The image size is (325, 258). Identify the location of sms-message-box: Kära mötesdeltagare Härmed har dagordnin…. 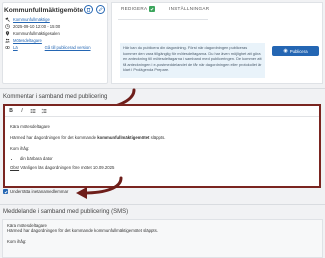
(162, 238).